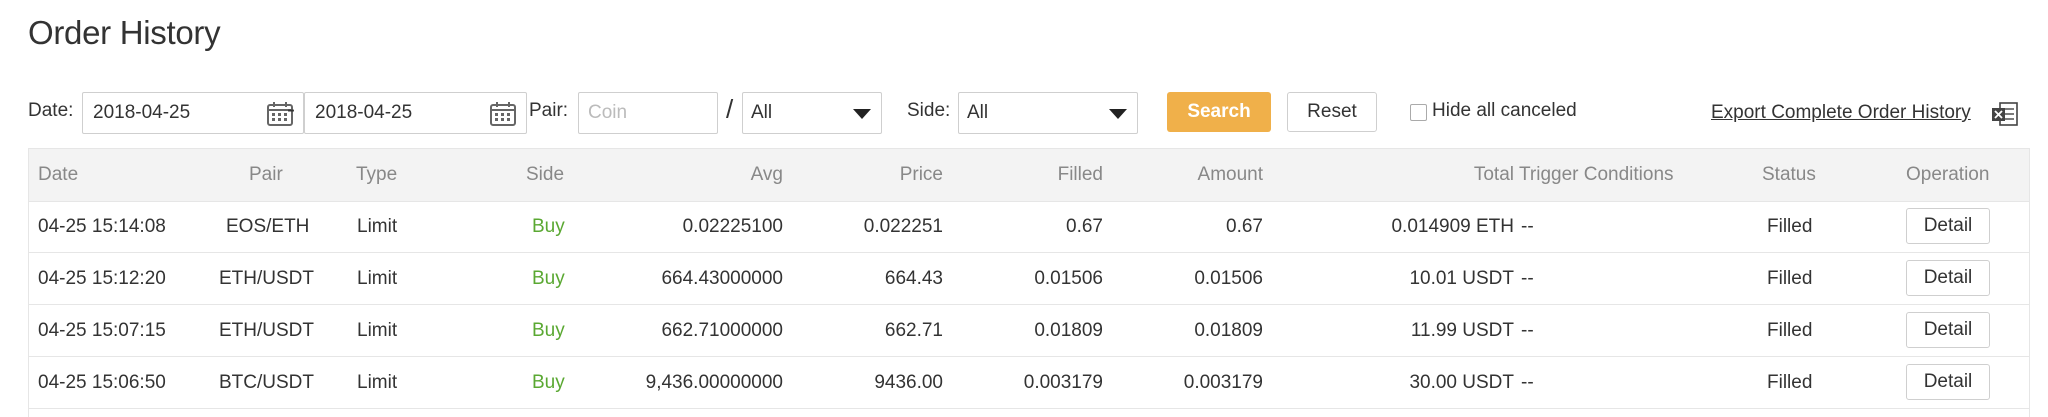 The height and width of the screenshot is (417, 2048). I want to click on cell-total: 11.99 USDT, so click(1462, 330).